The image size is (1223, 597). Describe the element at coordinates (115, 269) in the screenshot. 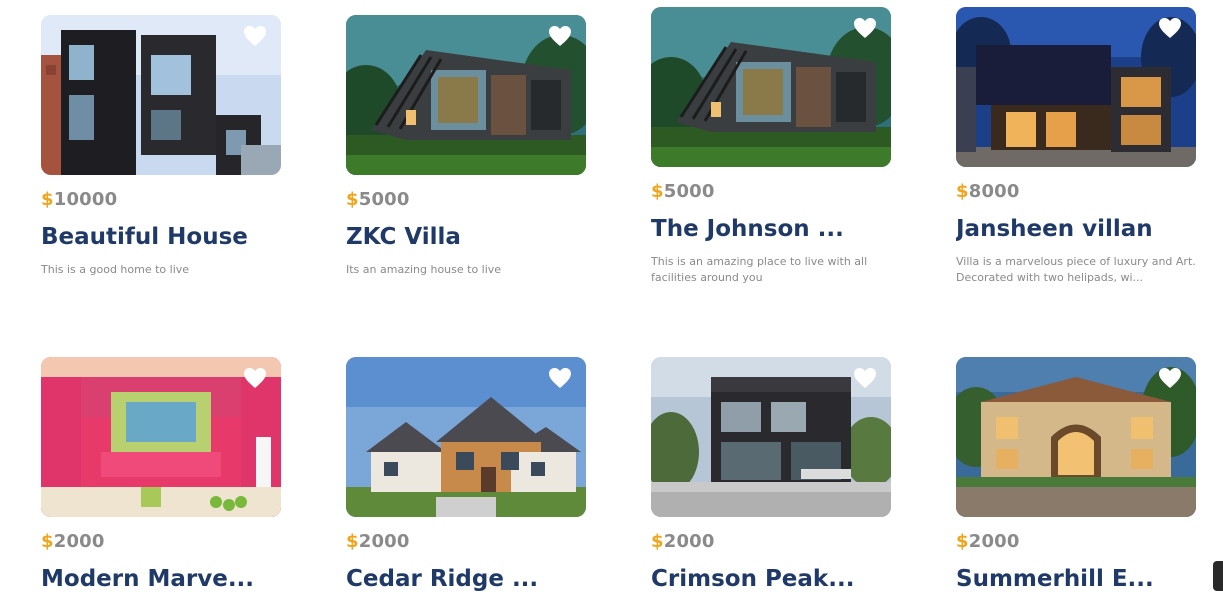

I see `listing-description: This is a good home to live` at that location.